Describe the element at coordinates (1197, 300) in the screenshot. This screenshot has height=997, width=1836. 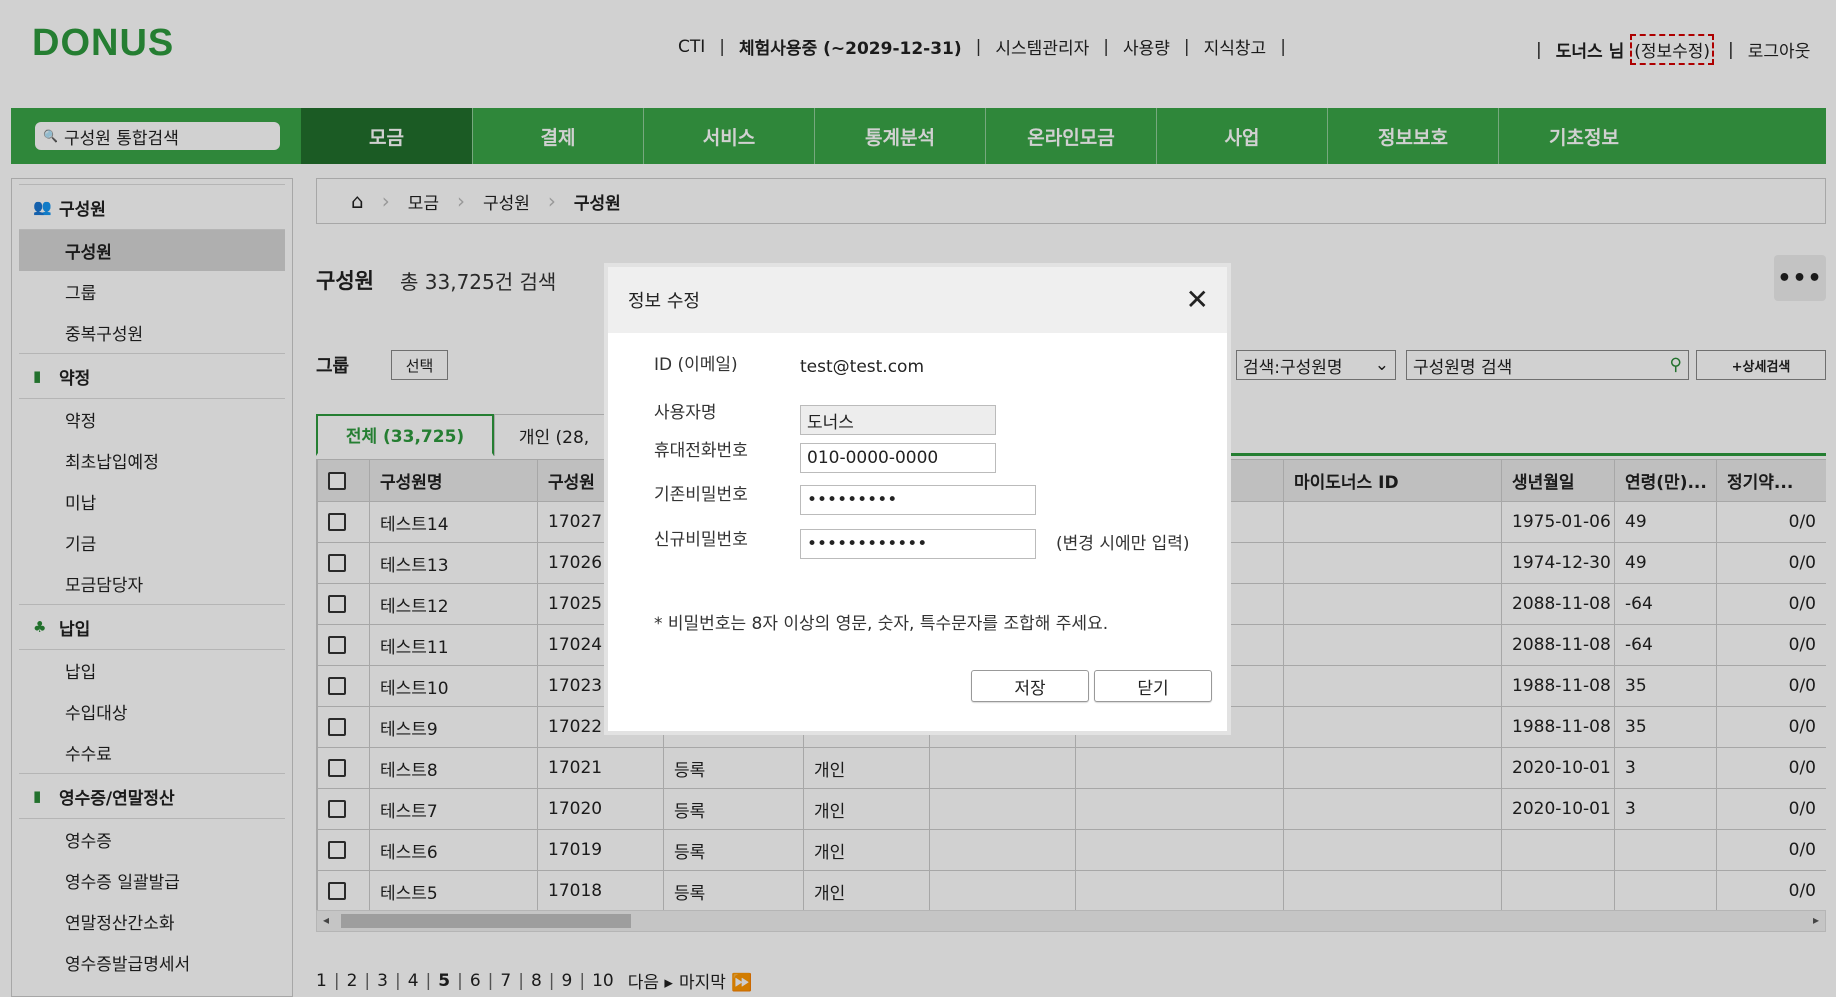
I see `close-icon: ✕` at that location.